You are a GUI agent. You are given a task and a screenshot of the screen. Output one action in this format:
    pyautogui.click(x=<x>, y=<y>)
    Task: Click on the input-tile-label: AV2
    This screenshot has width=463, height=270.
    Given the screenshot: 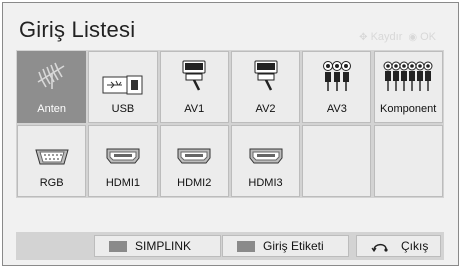 What is the action you would take?
    pyautogui.click(x=265, y=109)
    